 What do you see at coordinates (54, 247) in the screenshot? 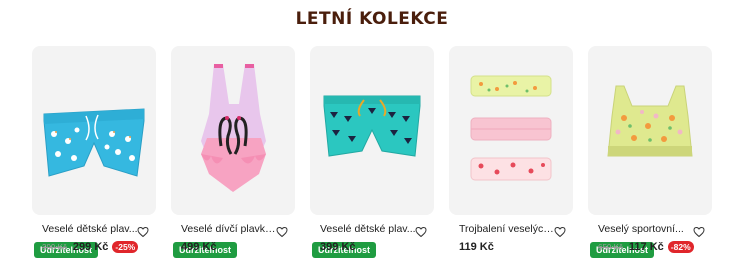
I see `old-price: 399 Kč` at bounding box center [54, 247].